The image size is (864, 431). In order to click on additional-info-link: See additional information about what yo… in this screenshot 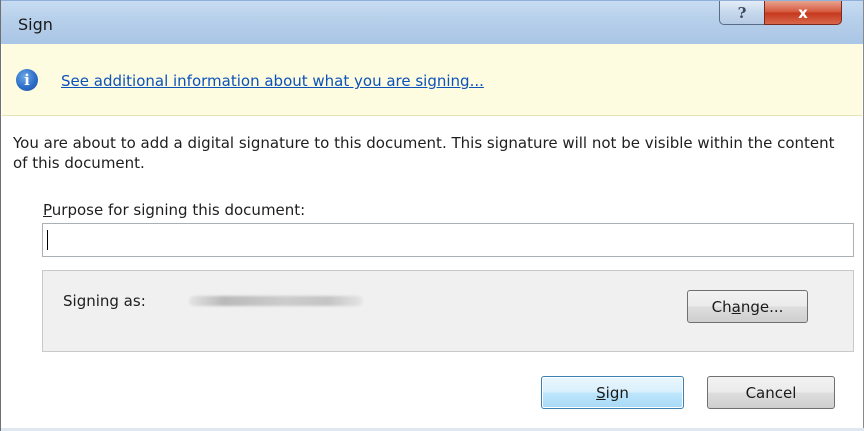, I will do `click(272, 81)`.